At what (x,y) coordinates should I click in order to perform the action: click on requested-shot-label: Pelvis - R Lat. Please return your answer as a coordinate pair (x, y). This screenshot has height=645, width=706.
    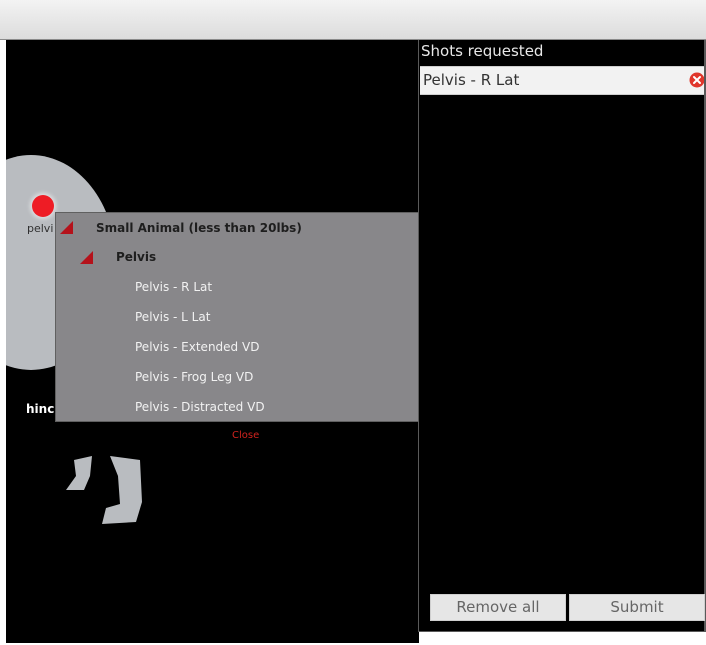
    Looking at the image, I should click on (471, 80).